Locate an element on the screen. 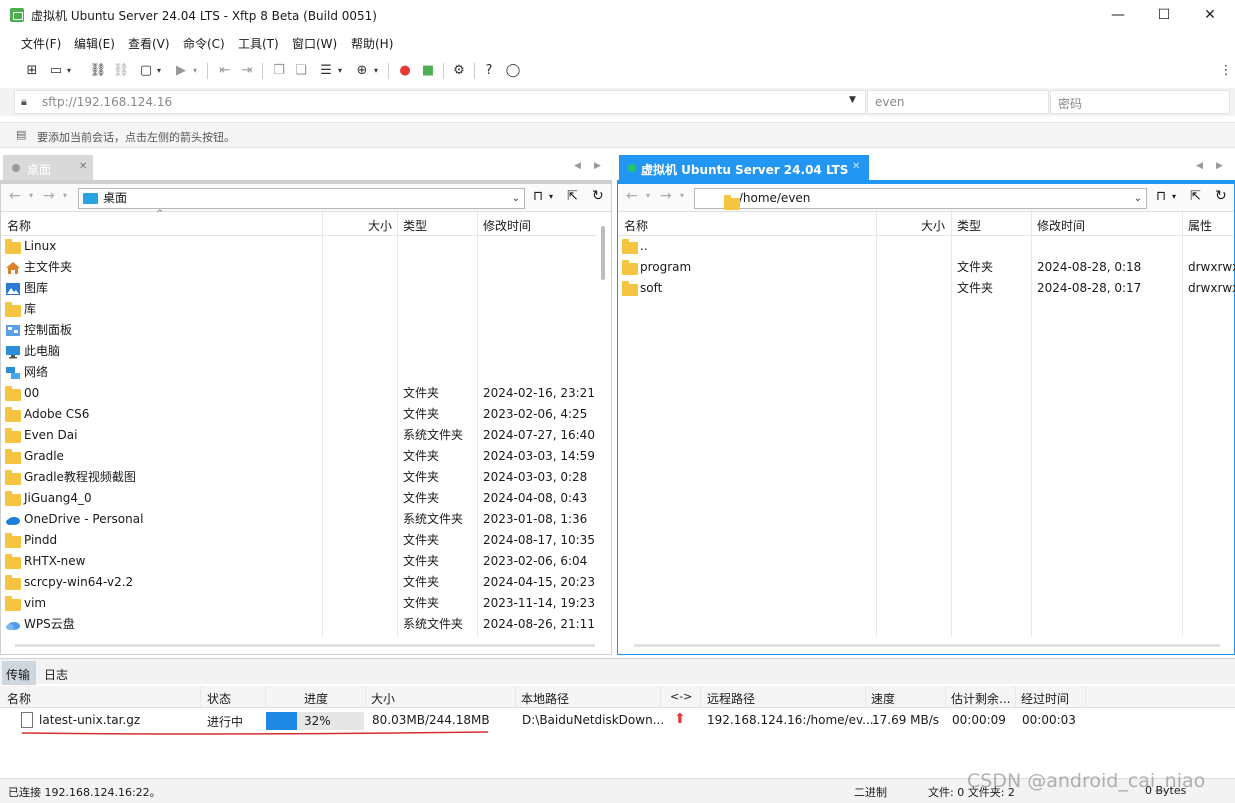 Image resolution: width=1235 pixels, height=803 pixels. left-tab-next-icon: ▶ is located at coordinates (597, 166).